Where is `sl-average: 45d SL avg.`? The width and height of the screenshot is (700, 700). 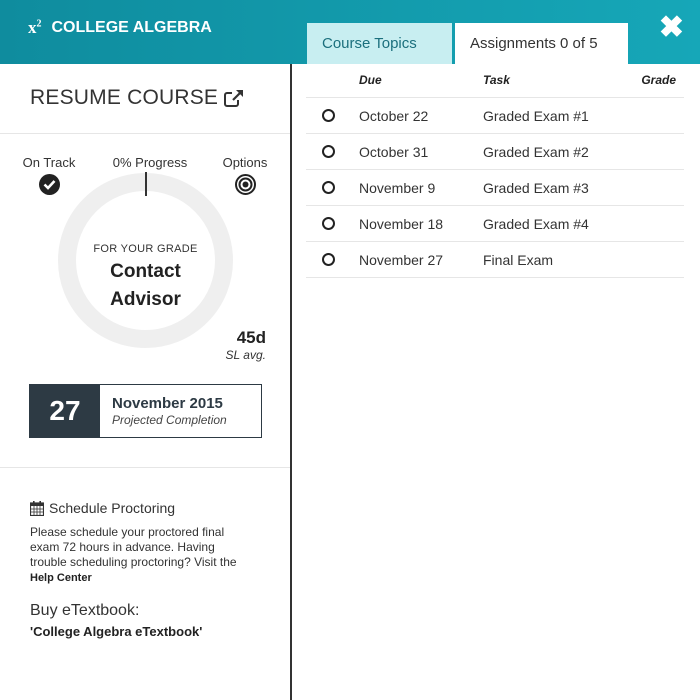
sl-average: 45d SL avg. is located at coordinates (246, 345).